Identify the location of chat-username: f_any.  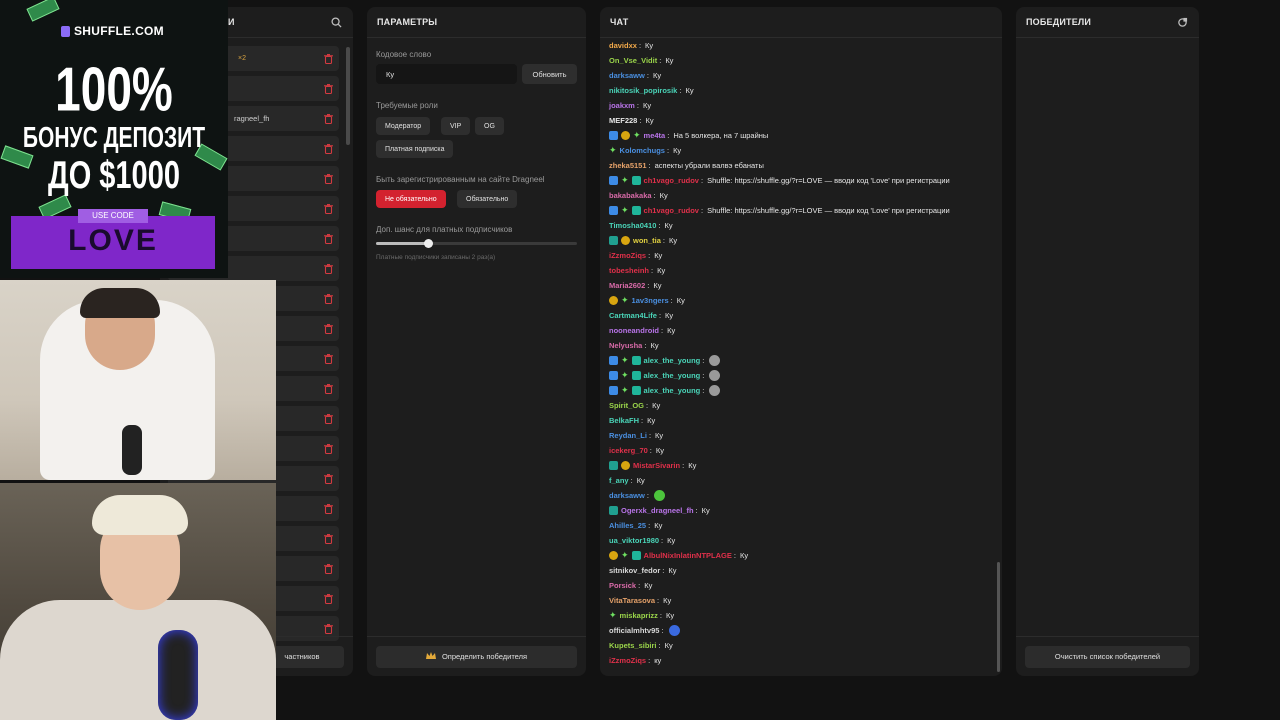
(619, 480).